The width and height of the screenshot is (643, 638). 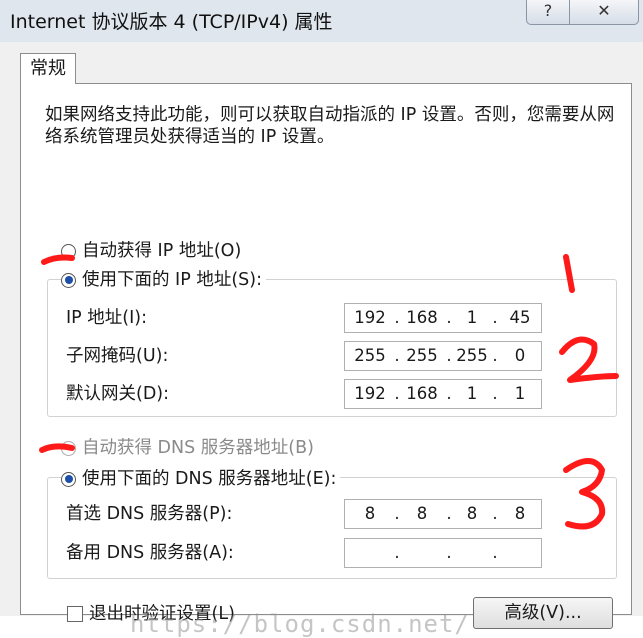 What do you see at coordinates (48, 68) in the screenshot?
I see `tab-general: 常规` at bounding box center [48, 68].